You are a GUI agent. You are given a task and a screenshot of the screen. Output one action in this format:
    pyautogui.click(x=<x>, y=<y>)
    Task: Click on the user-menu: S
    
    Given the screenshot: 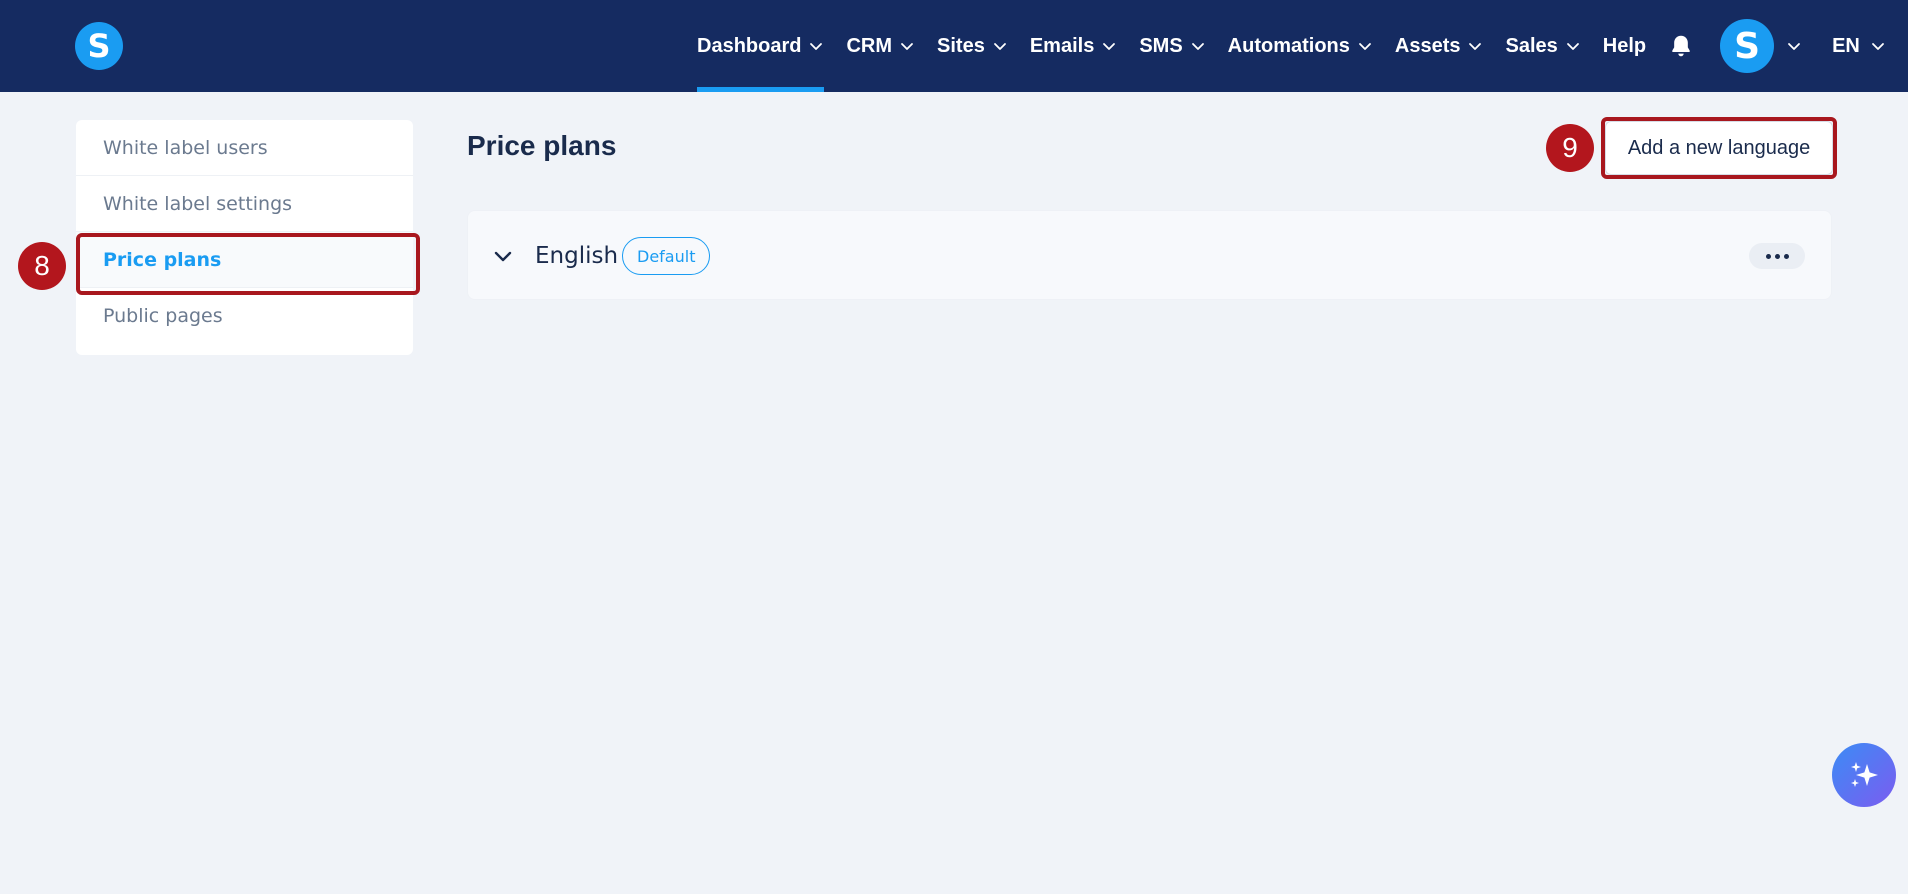 What is the action you would take?
    pyautogui.click(x=1761, y=46)
    